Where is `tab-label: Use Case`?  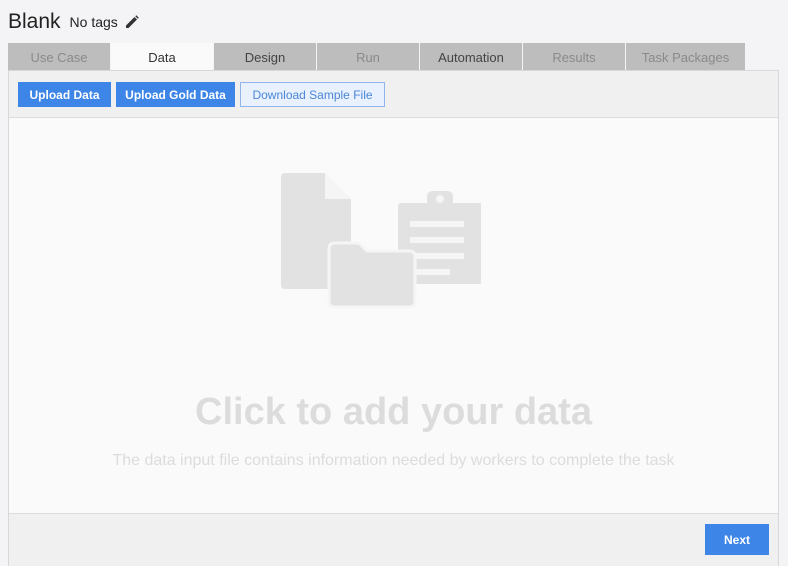 tab-label: Use Case is located at coordinates (59, 57).